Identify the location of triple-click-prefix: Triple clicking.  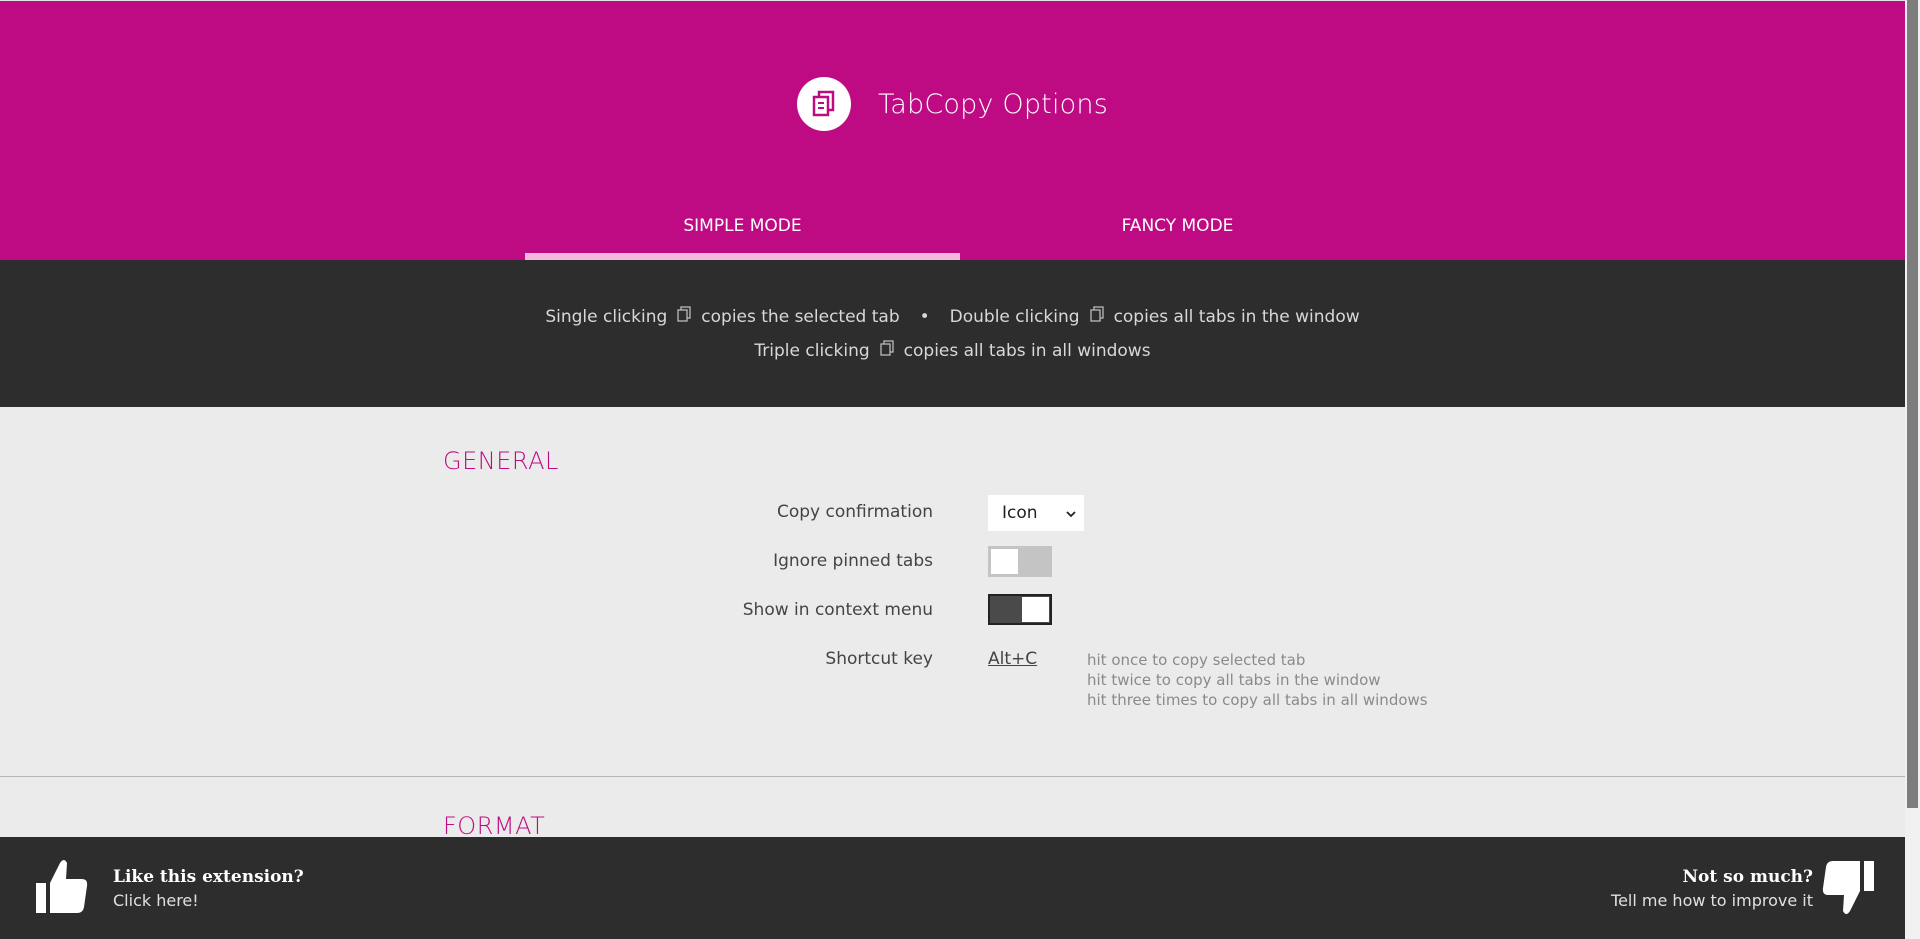
(812, 350).